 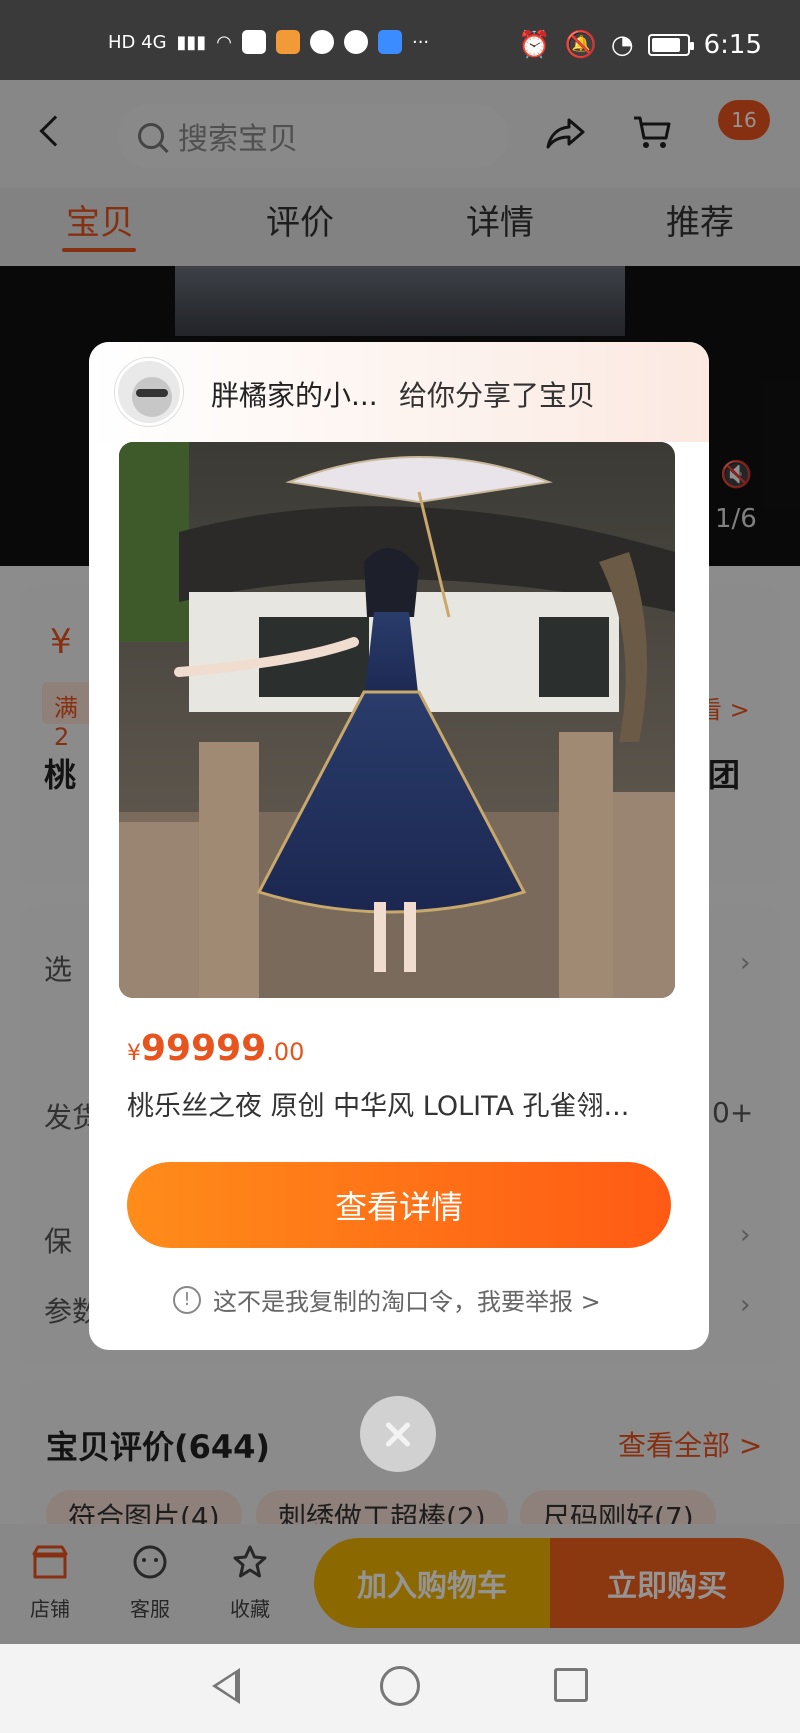 What do you see at coordinates (732, 45) in the screenshot?
I see `clock: 6:15` at bounding box center [732, 45].